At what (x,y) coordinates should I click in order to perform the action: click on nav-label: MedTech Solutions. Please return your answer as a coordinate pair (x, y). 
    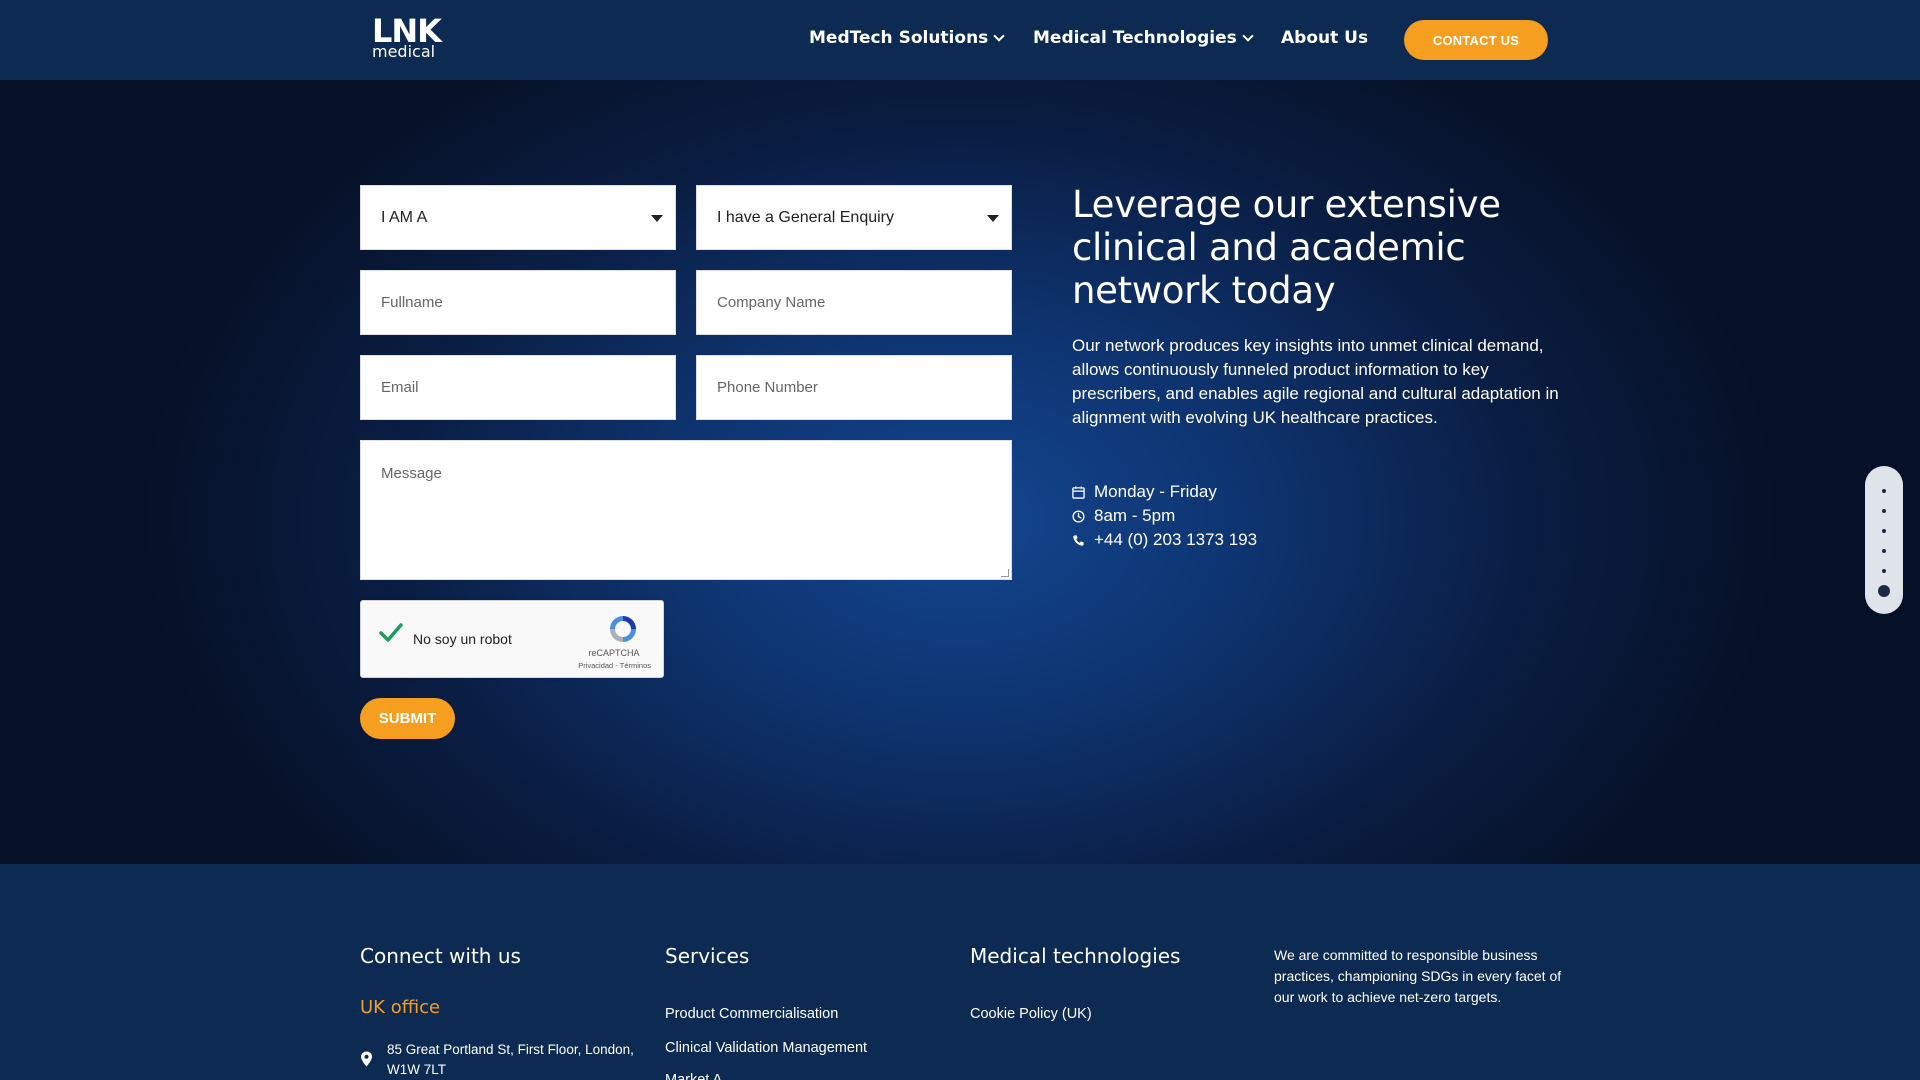
    Looking at the image, I should click on (899, 38).